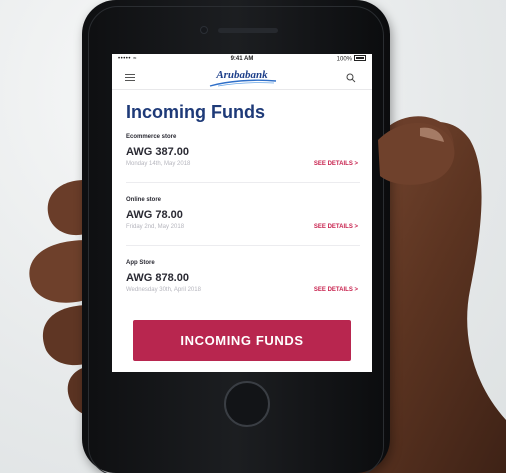 The height and width of the screenshot is (473, 506). What do you see at coordinates (416, 153) in the screenshot?
I see `thumb-illustration` at bounding box center [416, 153].